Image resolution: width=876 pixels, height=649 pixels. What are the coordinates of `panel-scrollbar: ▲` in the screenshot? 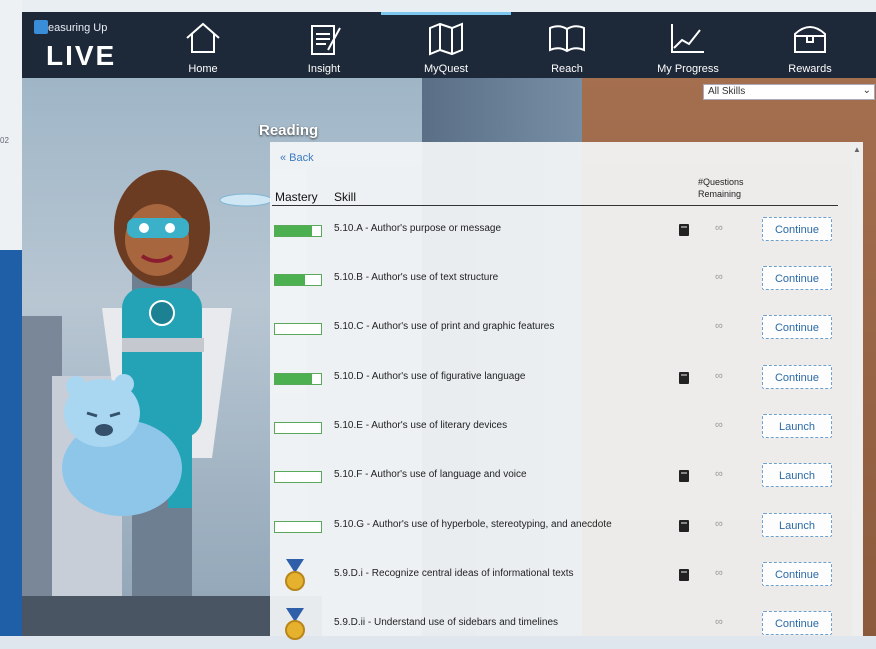 It's located at (857, 390).